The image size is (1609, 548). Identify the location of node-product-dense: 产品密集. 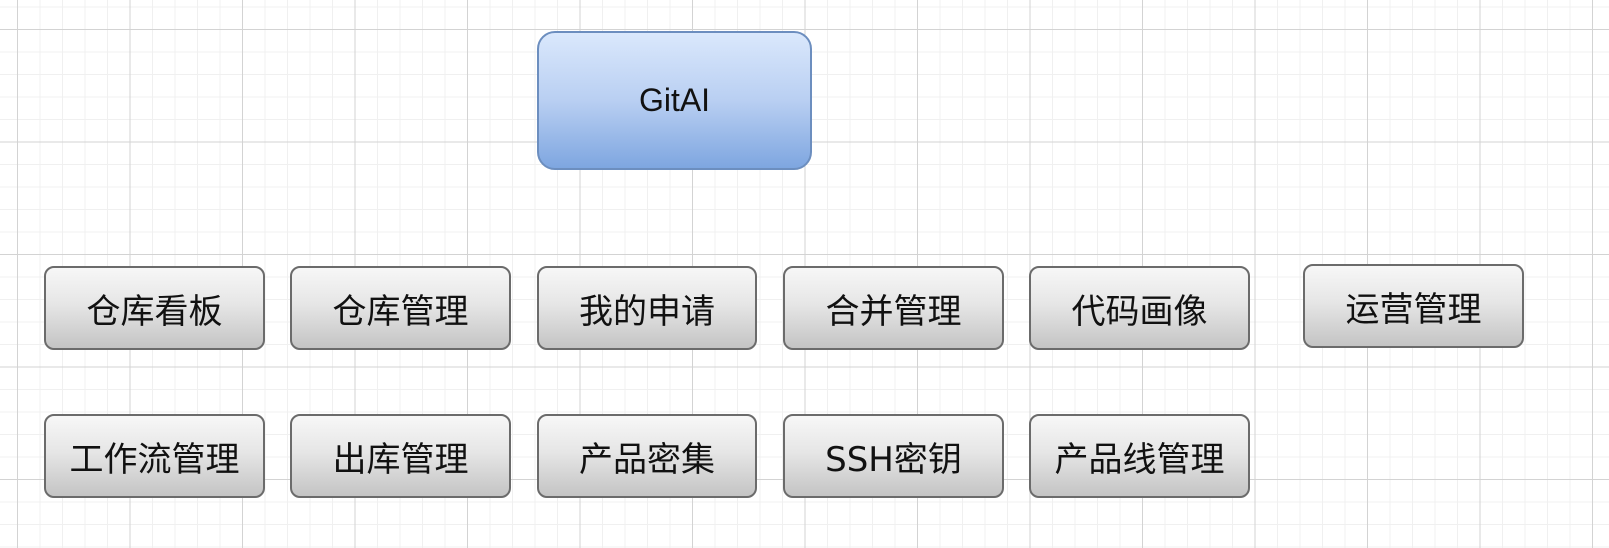
(647, 456).